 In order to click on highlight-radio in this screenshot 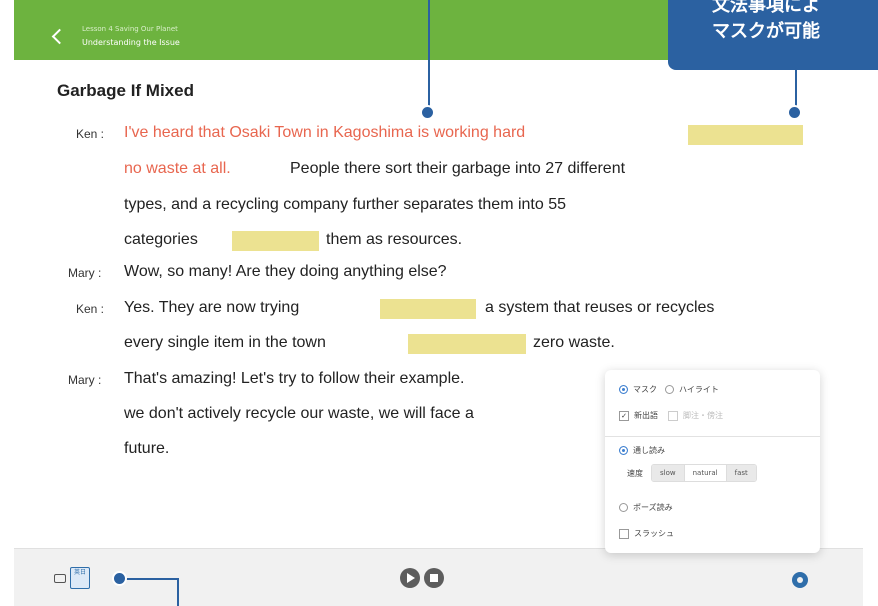, I will do `click(669, 389)`.